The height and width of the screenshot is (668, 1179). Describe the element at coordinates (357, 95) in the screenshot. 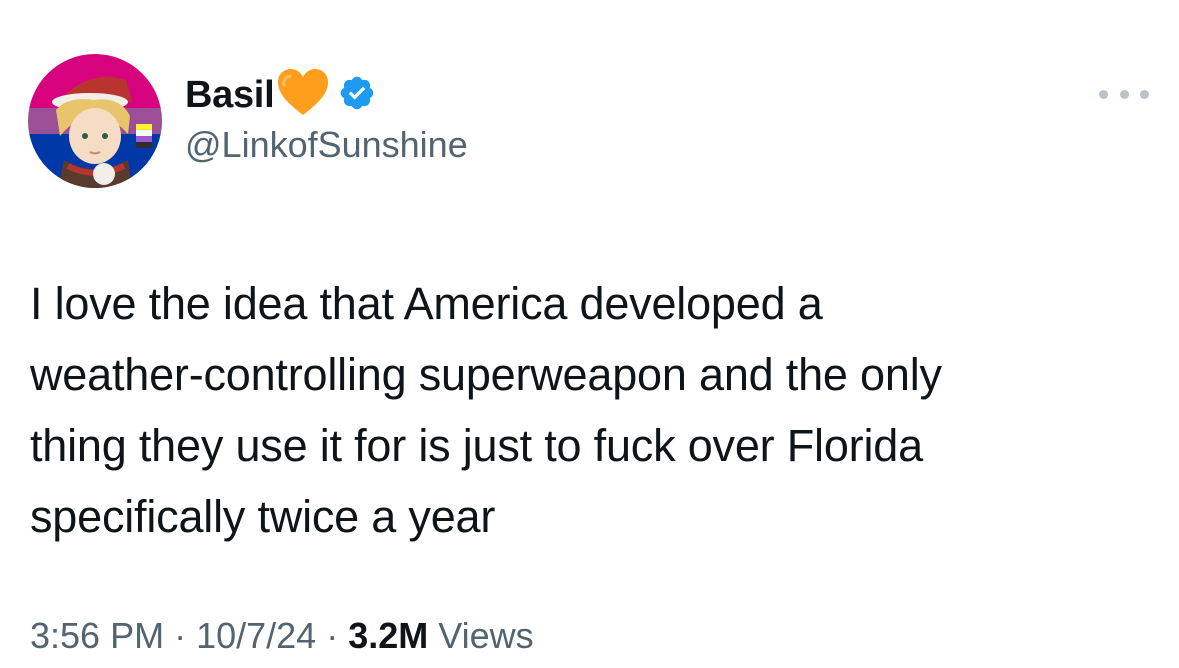

I see `verified-badge-icon` at that location.